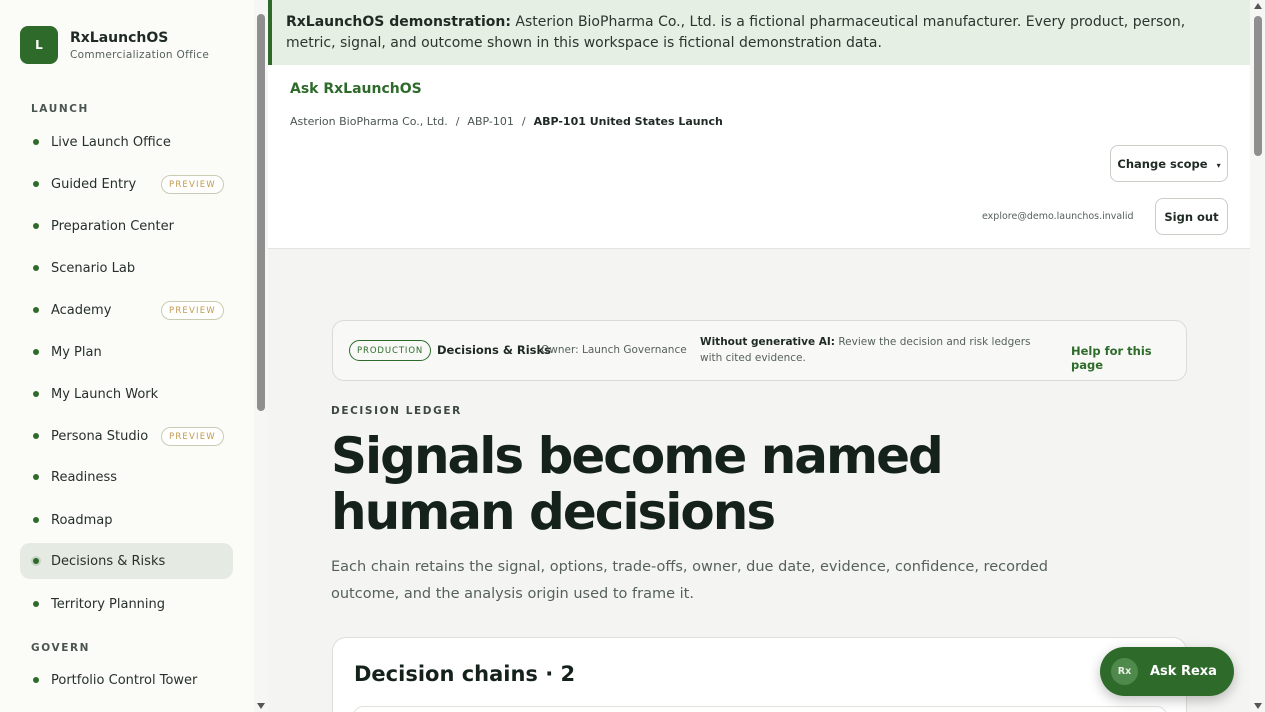 This screenshot has height=712, width=1265. Describe the element at coordinates (398, 22) in the screenshot. I see `demo-banner-title: RxLaunchOS demonstration:` at that location.